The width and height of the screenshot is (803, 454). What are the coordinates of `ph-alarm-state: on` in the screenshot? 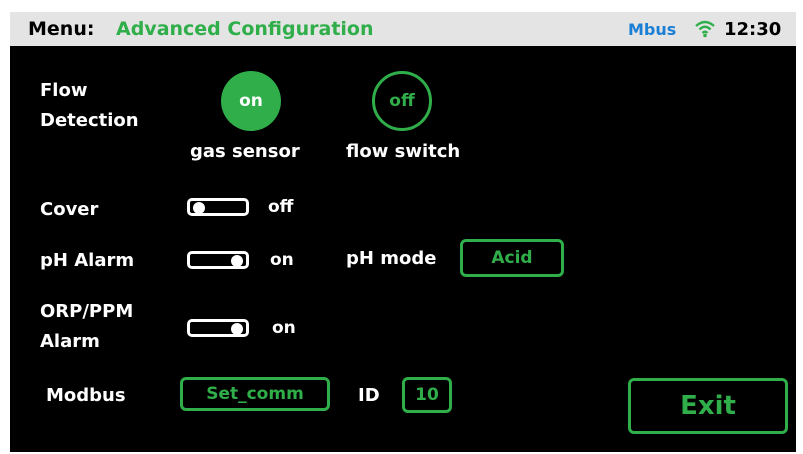 It's located at (282, 260).